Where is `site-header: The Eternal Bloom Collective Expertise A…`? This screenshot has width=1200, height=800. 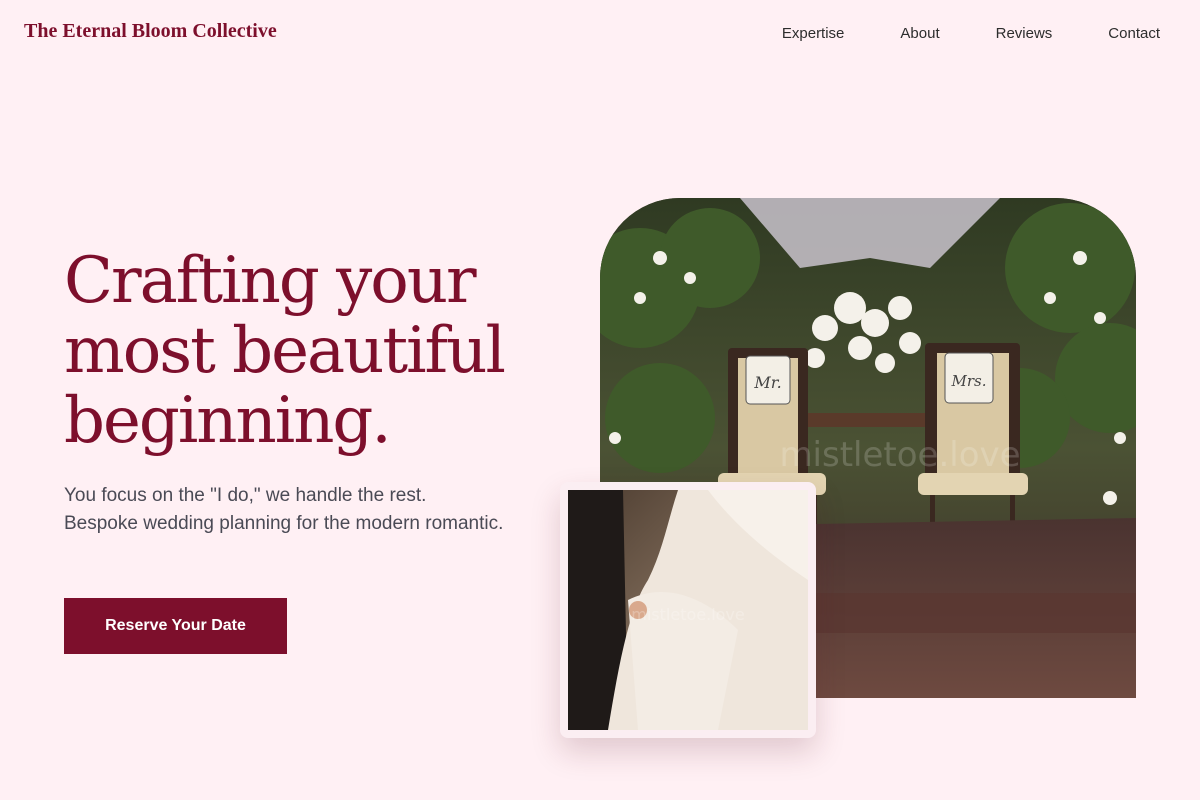
site-header: The Eternal Bloom Collective Expertise A… is located at coordinates (600, 34).